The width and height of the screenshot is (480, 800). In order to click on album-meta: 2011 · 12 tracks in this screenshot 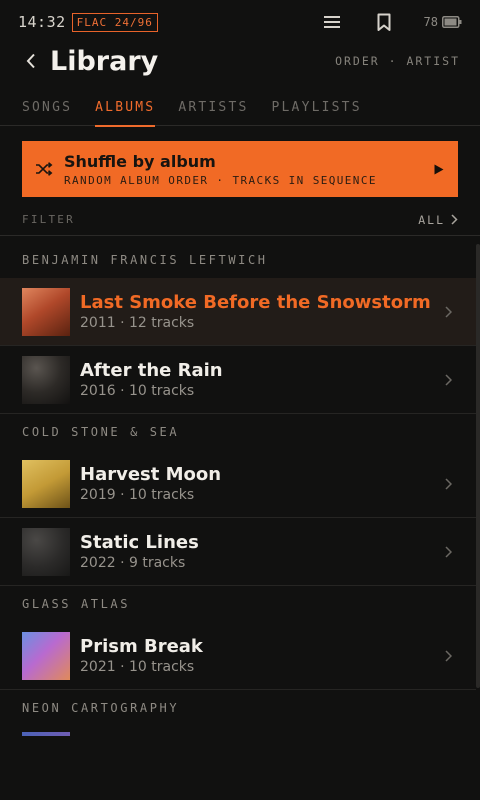, I will do `click(137, 323)`.